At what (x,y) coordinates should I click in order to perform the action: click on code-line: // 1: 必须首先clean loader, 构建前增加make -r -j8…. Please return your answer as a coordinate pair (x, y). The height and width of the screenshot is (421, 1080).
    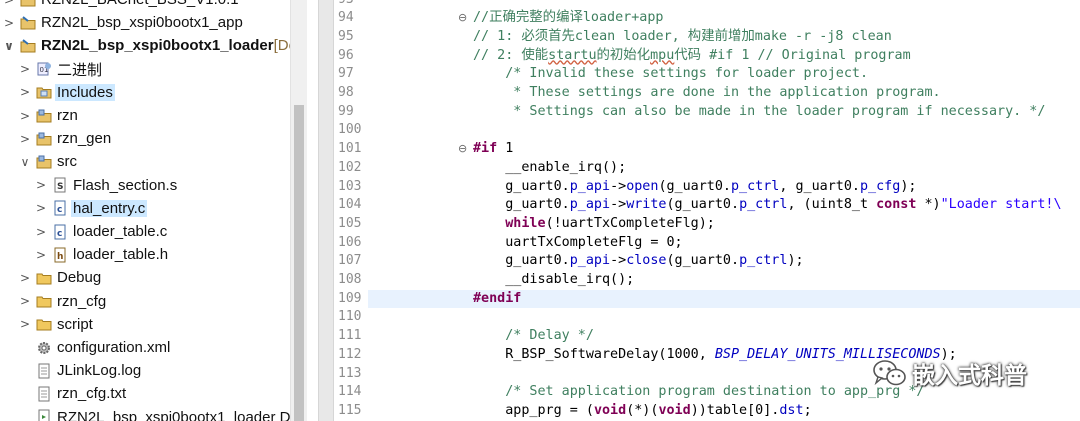
    Looking at the image, I should click on (724, 37).